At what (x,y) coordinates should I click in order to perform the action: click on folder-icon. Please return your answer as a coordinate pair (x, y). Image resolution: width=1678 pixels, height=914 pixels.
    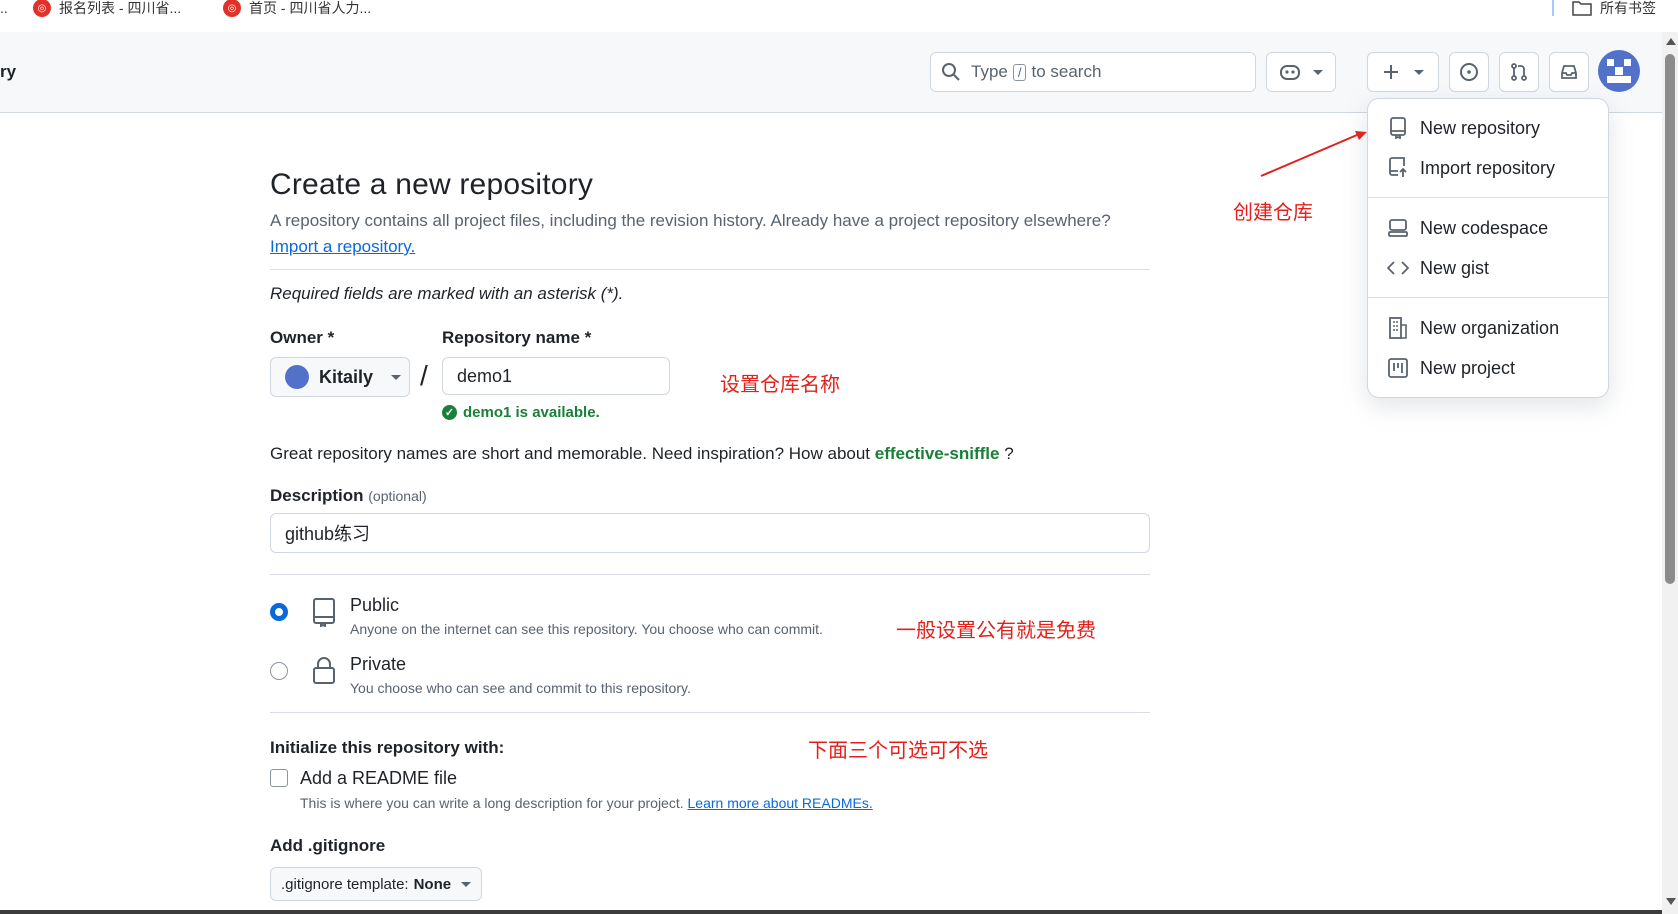
    Looking at the image, I should click on (1582, 8).